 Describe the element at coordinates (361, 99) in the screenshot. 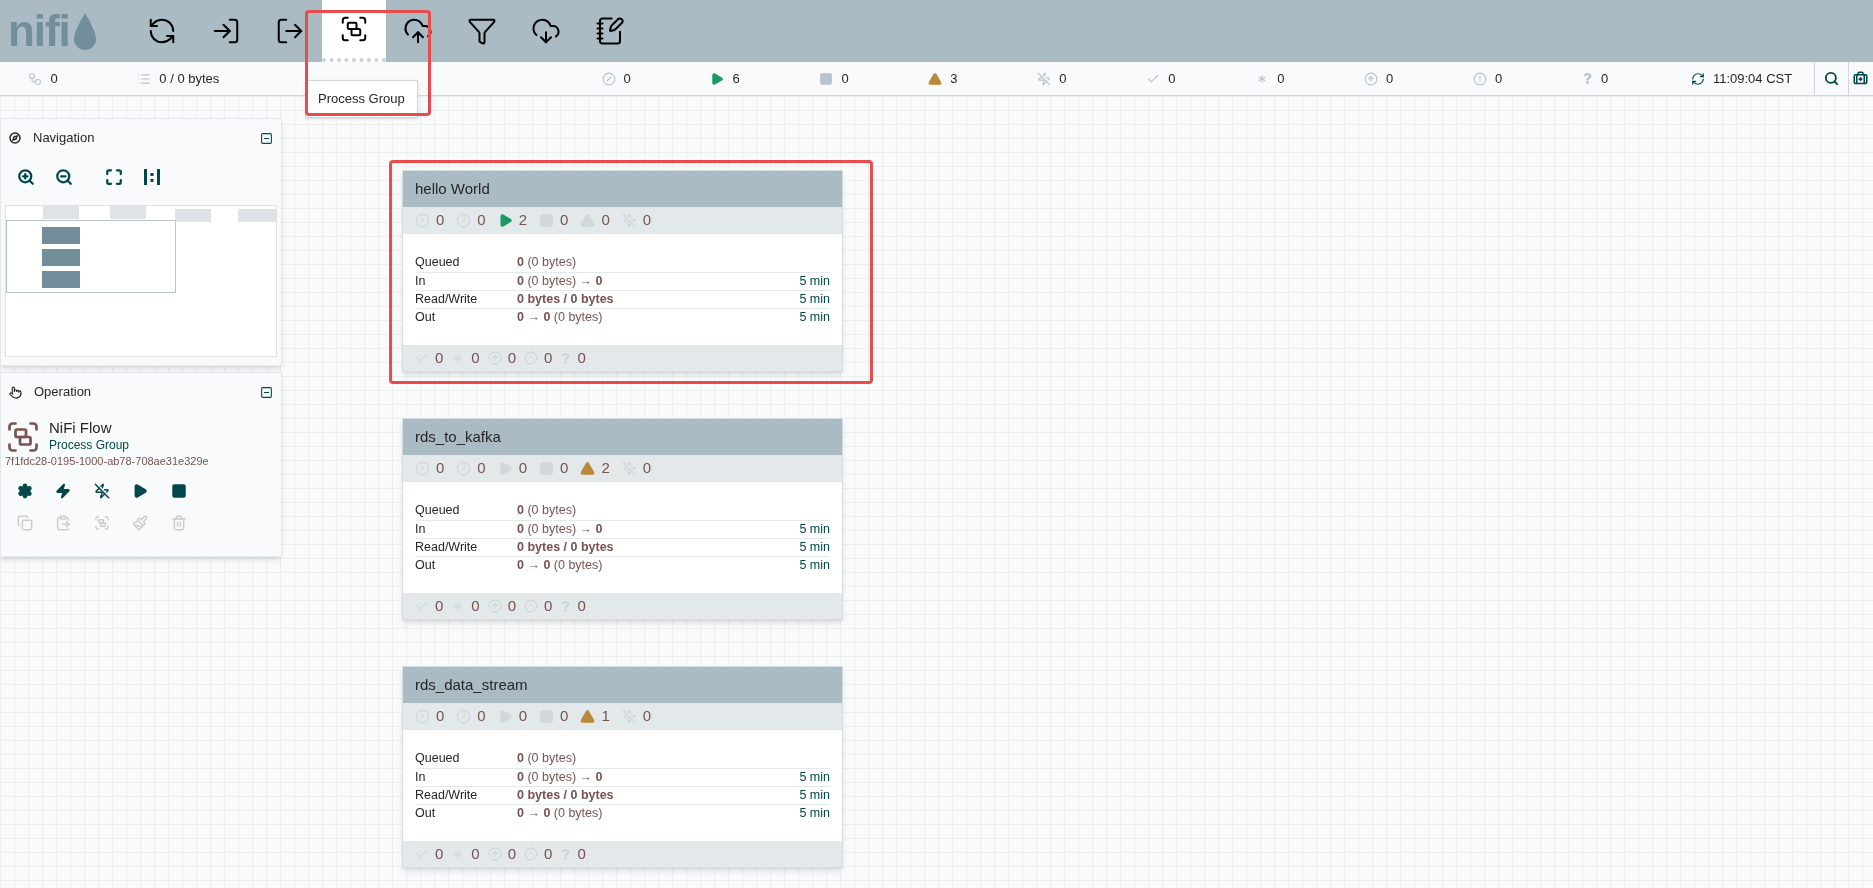

I see `tooltip: Process Group` at that location.